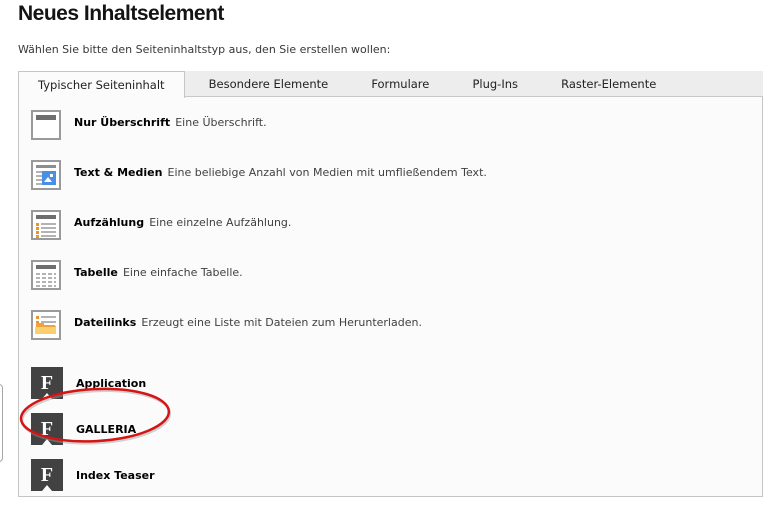 Image resolution: width=763 pixels, height=509 pixels. Describe the element at coordinates (608, 84) in the screenshot. I see `tab-raster-elemente: Raster-Elemente` at that location.